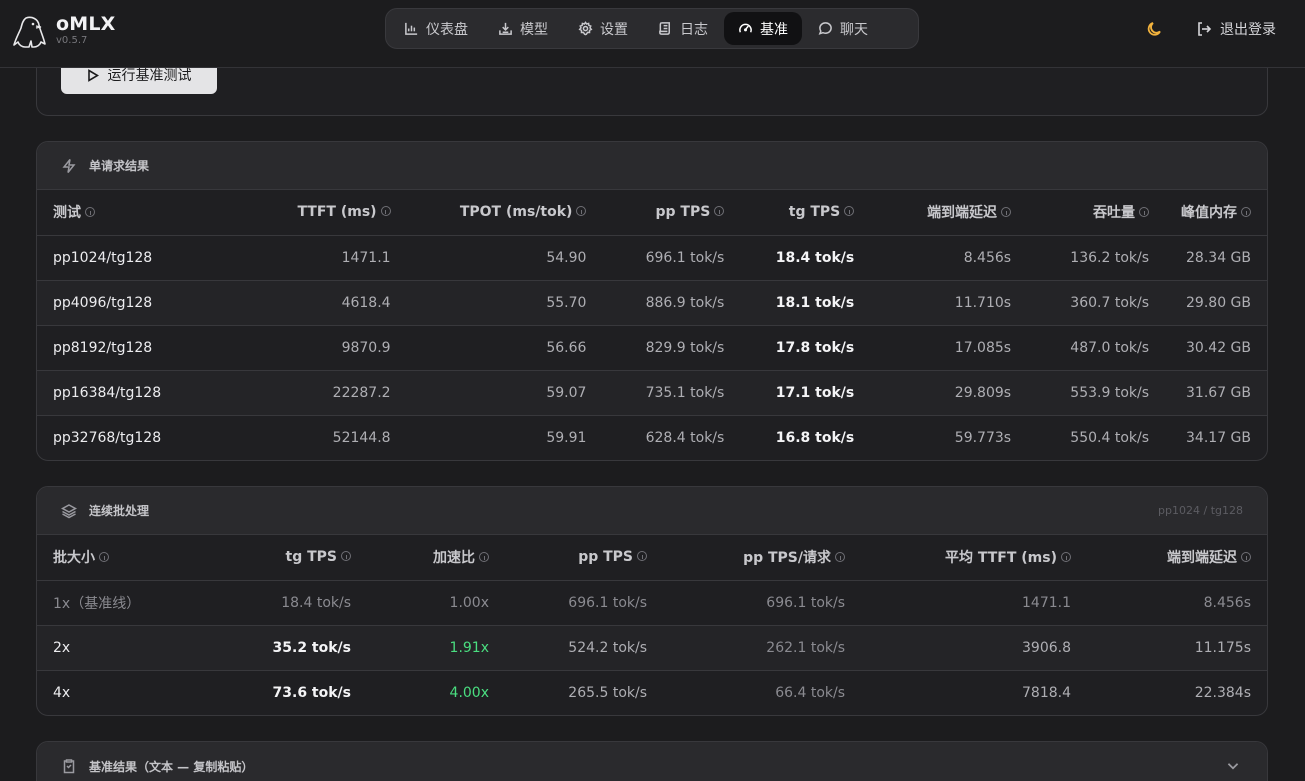 Image resolution: width=1305 pixels, height=781 pixels. I want to click on table-cell: 2x, so click(128, 648).